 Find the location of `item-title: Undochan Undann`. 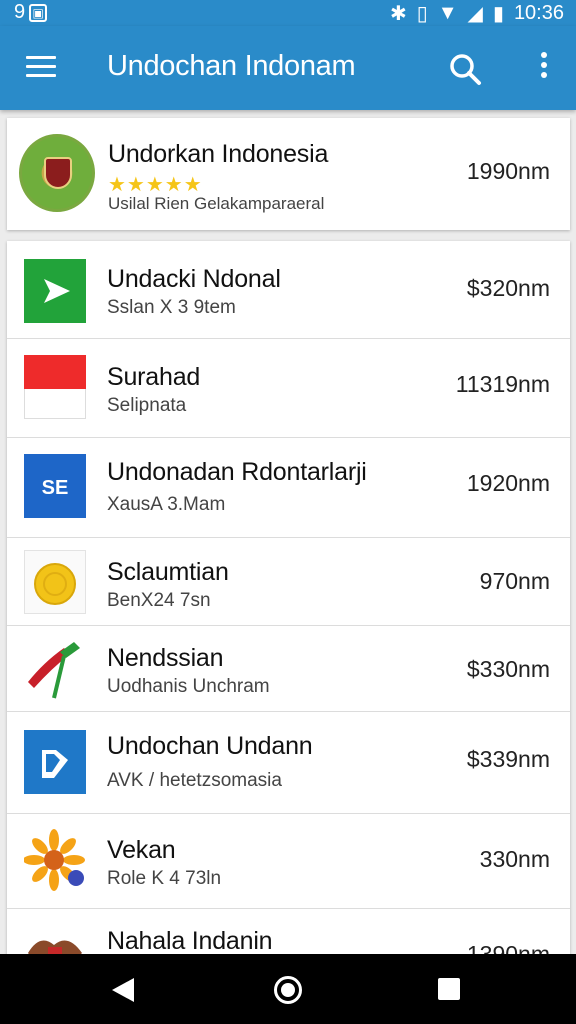

item-title: Undochan Undann is located at coordinates (210, 746).